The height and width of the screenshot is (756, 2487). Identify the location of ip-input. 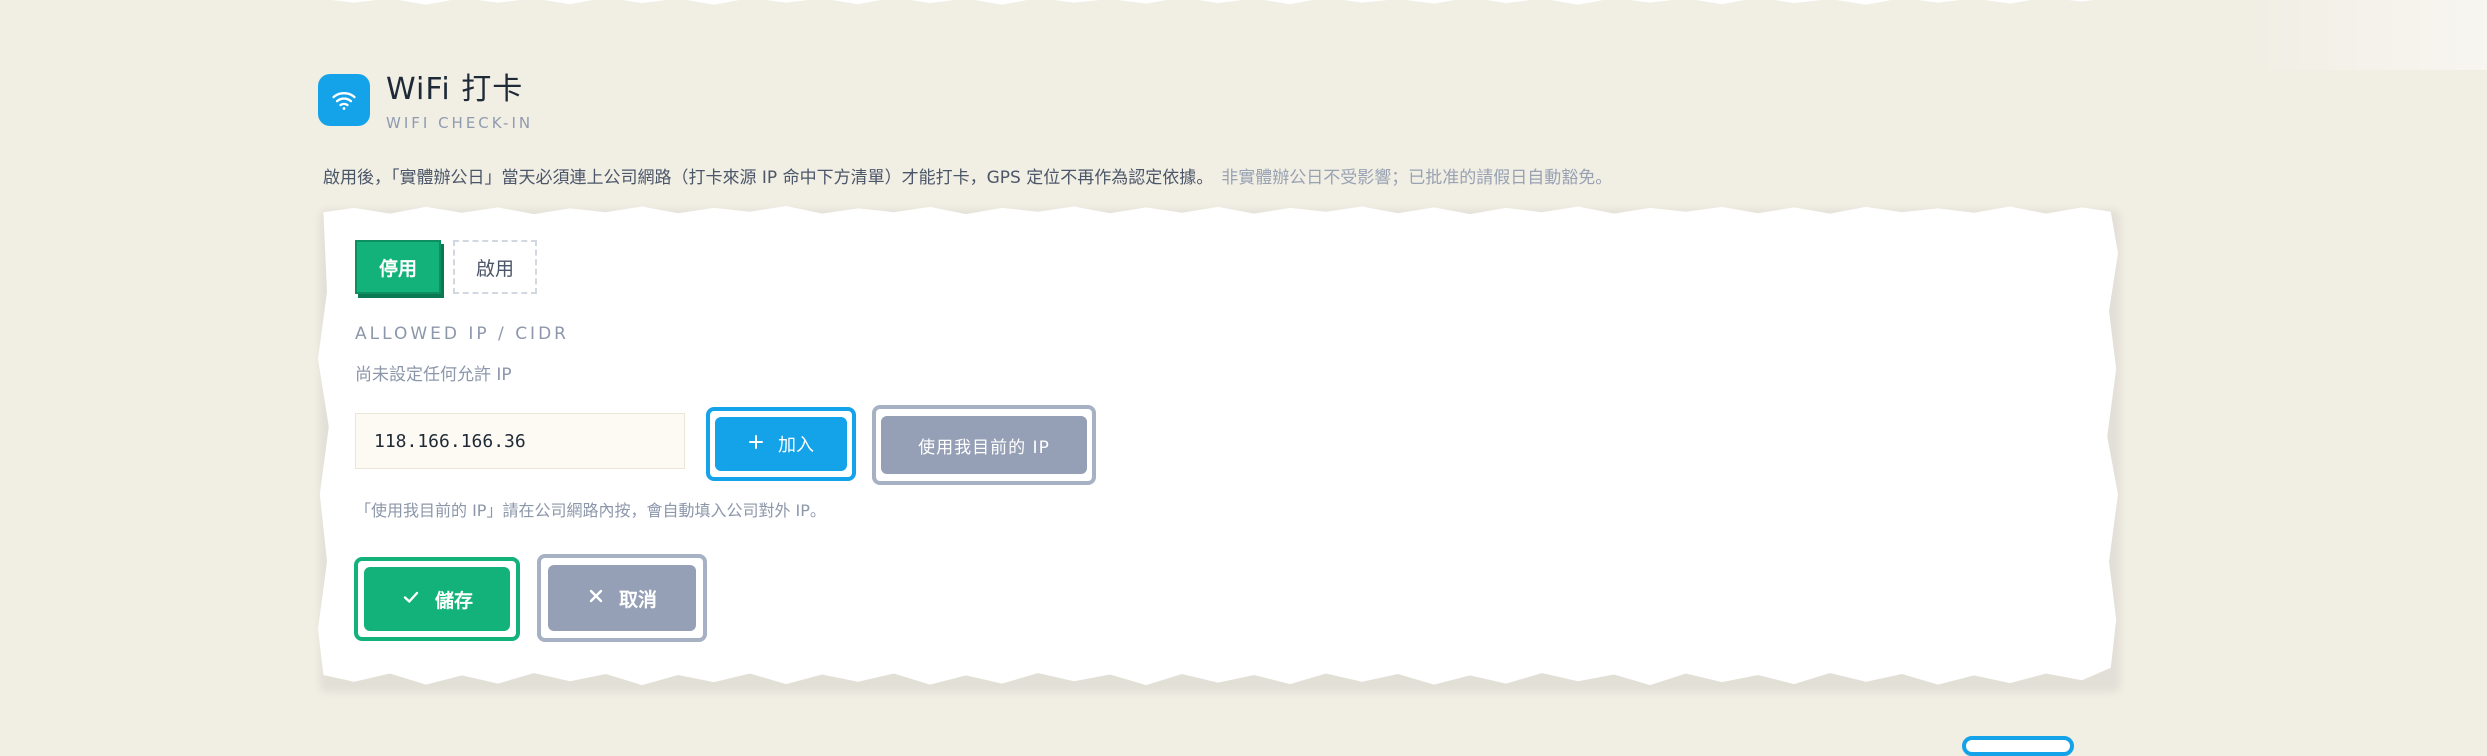
(520, 441).